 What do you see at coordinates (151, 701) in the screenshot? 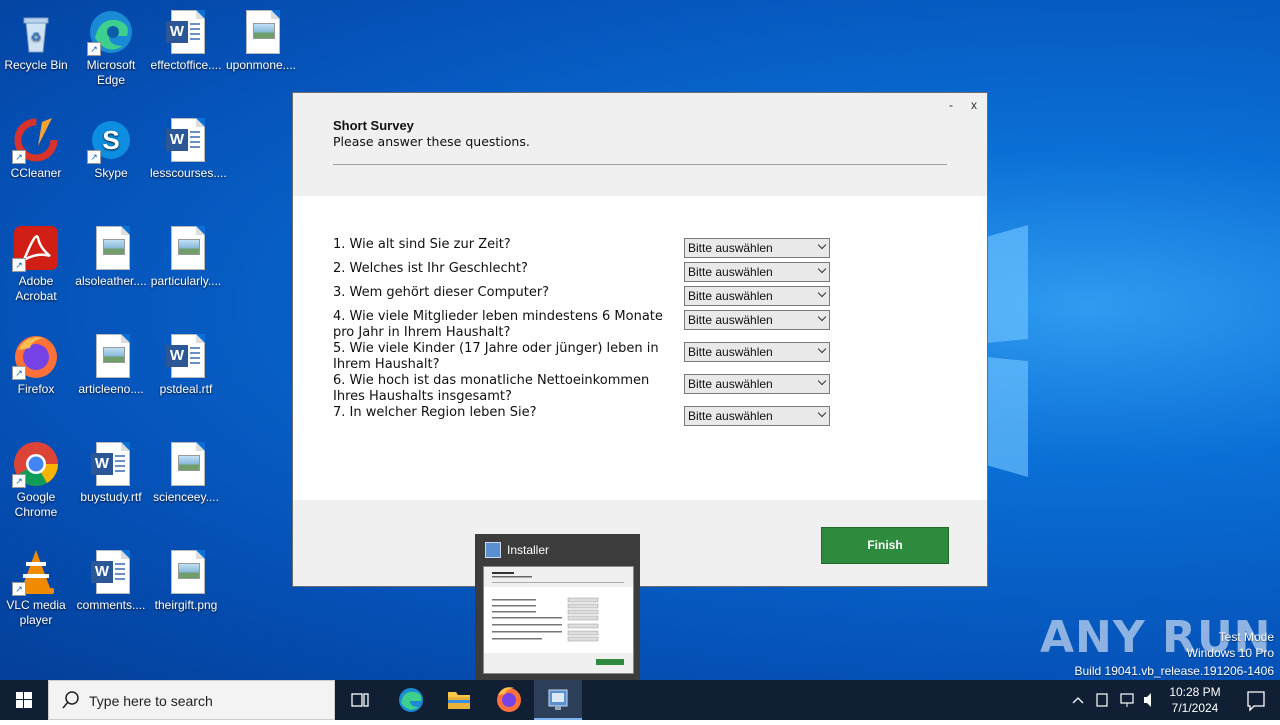
I see `search-placeholder: Type here to search` at bounding box center [151, 701].